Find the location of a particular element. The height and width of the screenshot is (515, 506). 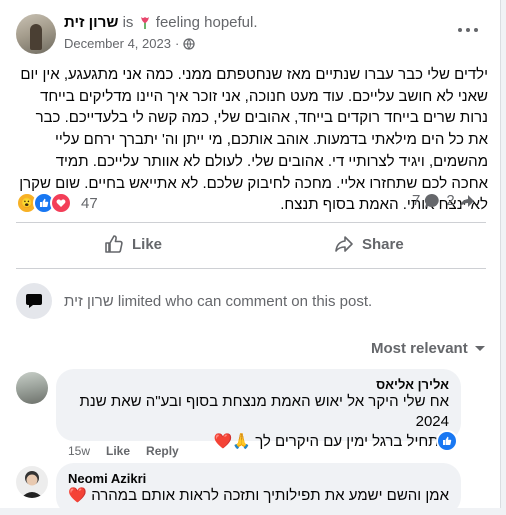

share-label: Share is located at coordinates (383, 244).